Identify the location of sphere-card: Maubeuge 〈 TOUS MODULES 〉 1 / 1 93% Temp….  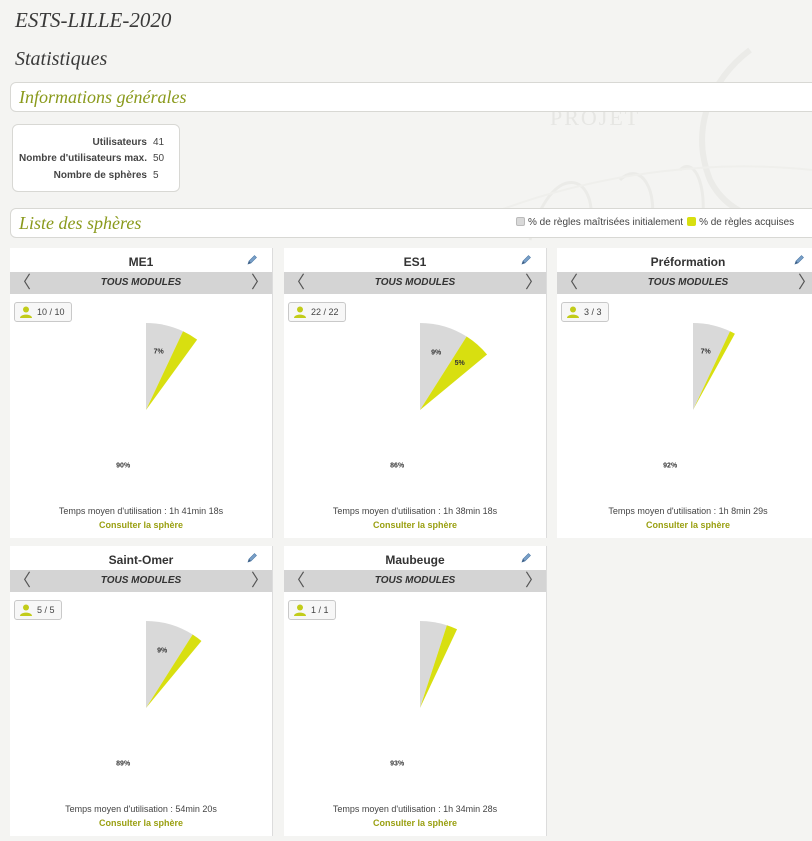
(415, 691).